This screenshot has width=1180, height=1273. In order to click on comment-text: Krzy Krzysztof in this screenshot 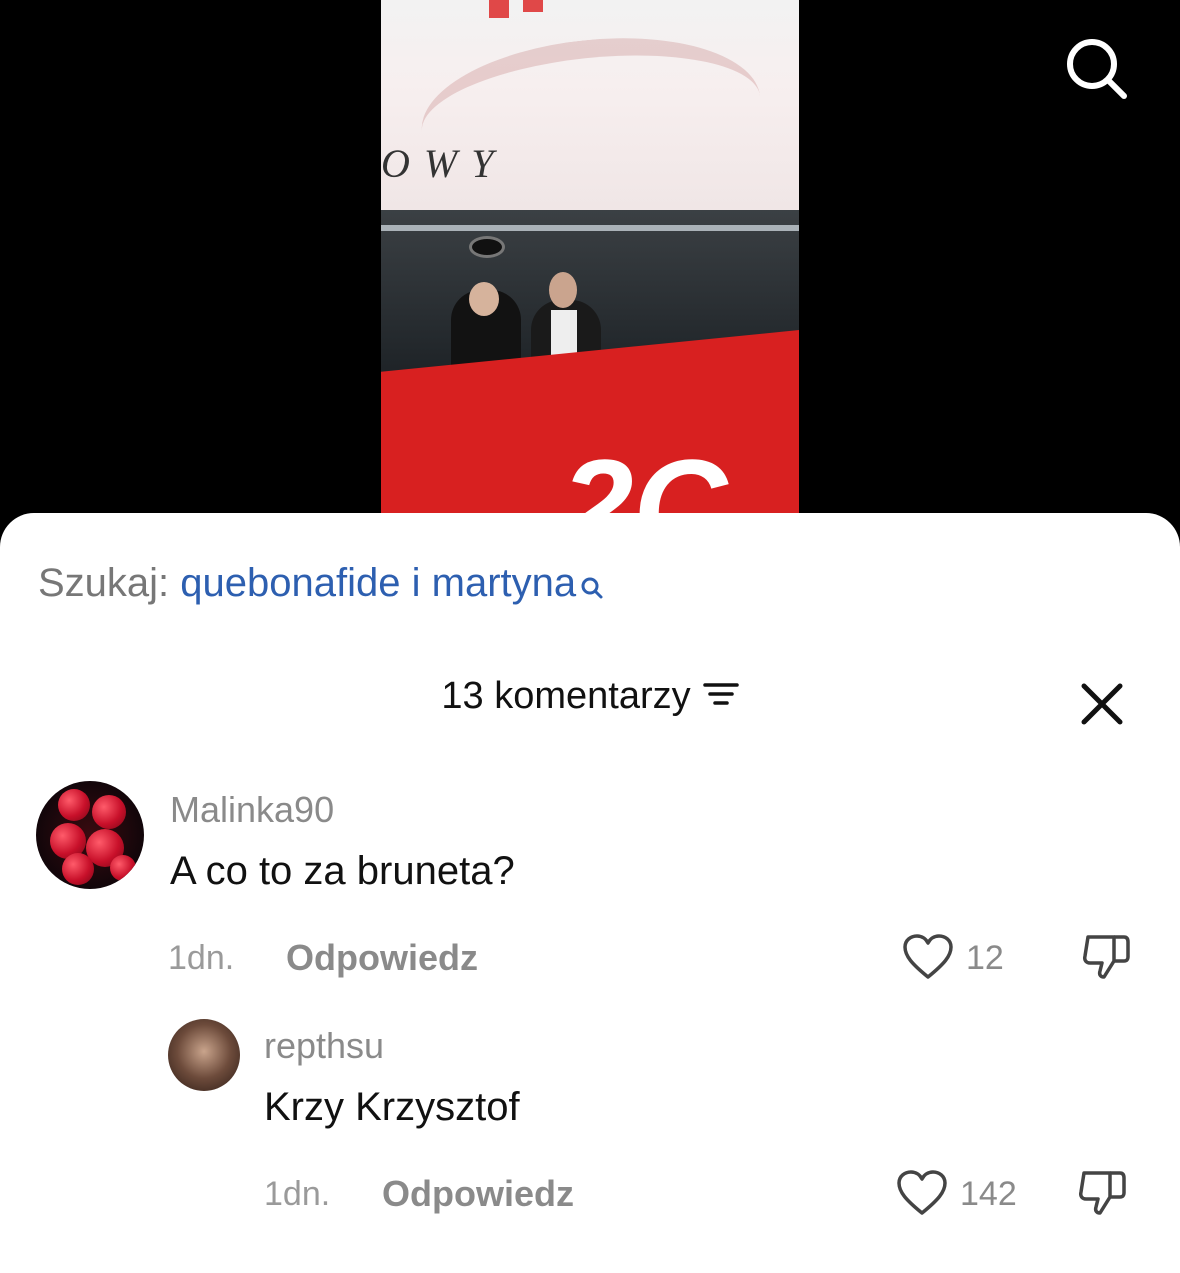, I will do `click(392, 1107)`.